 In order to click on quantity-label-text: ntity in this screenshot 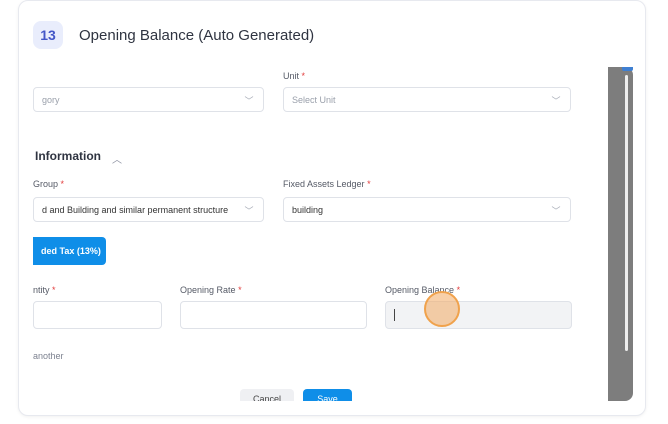, I will do `click(41, 290)`.